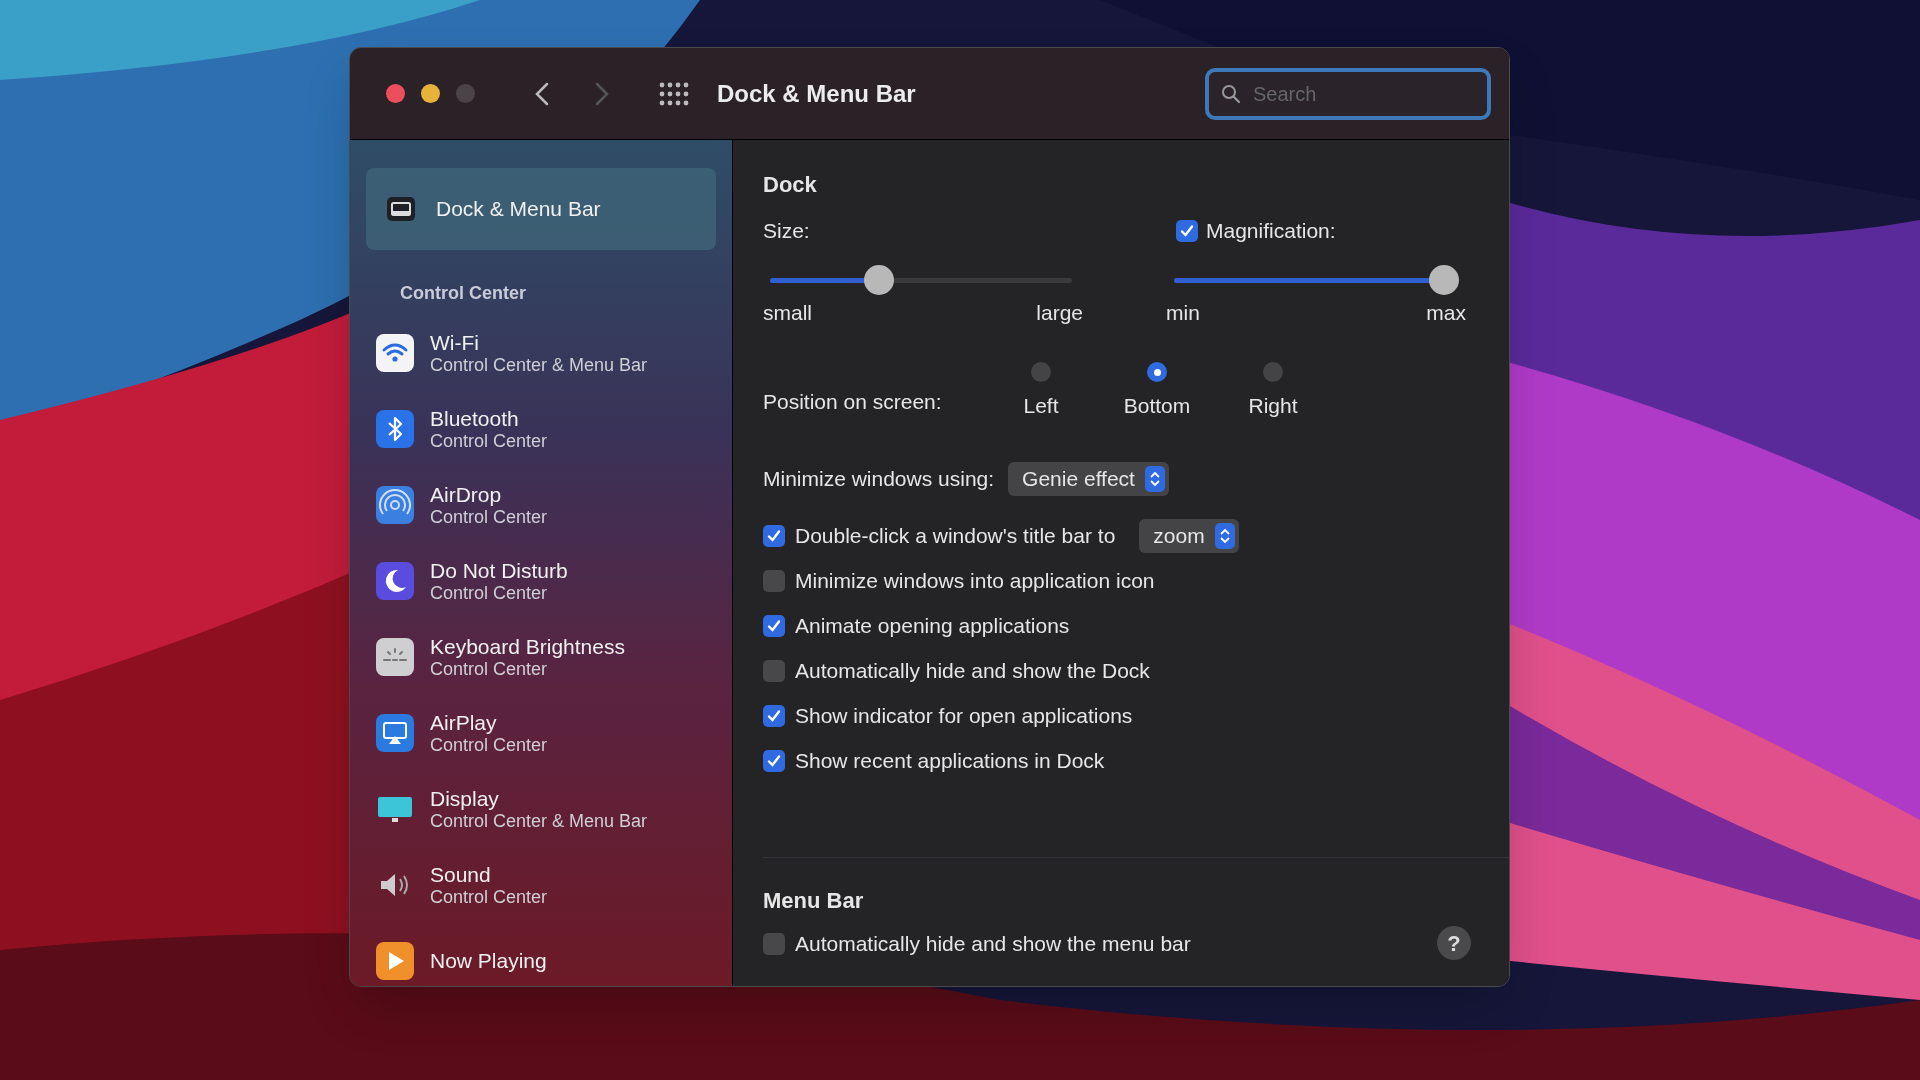 The width and height of the screenshot is (1920, 1080). Describe the element at coordinates (542, 93) in the screenshot. I see `back-icon` at that location.